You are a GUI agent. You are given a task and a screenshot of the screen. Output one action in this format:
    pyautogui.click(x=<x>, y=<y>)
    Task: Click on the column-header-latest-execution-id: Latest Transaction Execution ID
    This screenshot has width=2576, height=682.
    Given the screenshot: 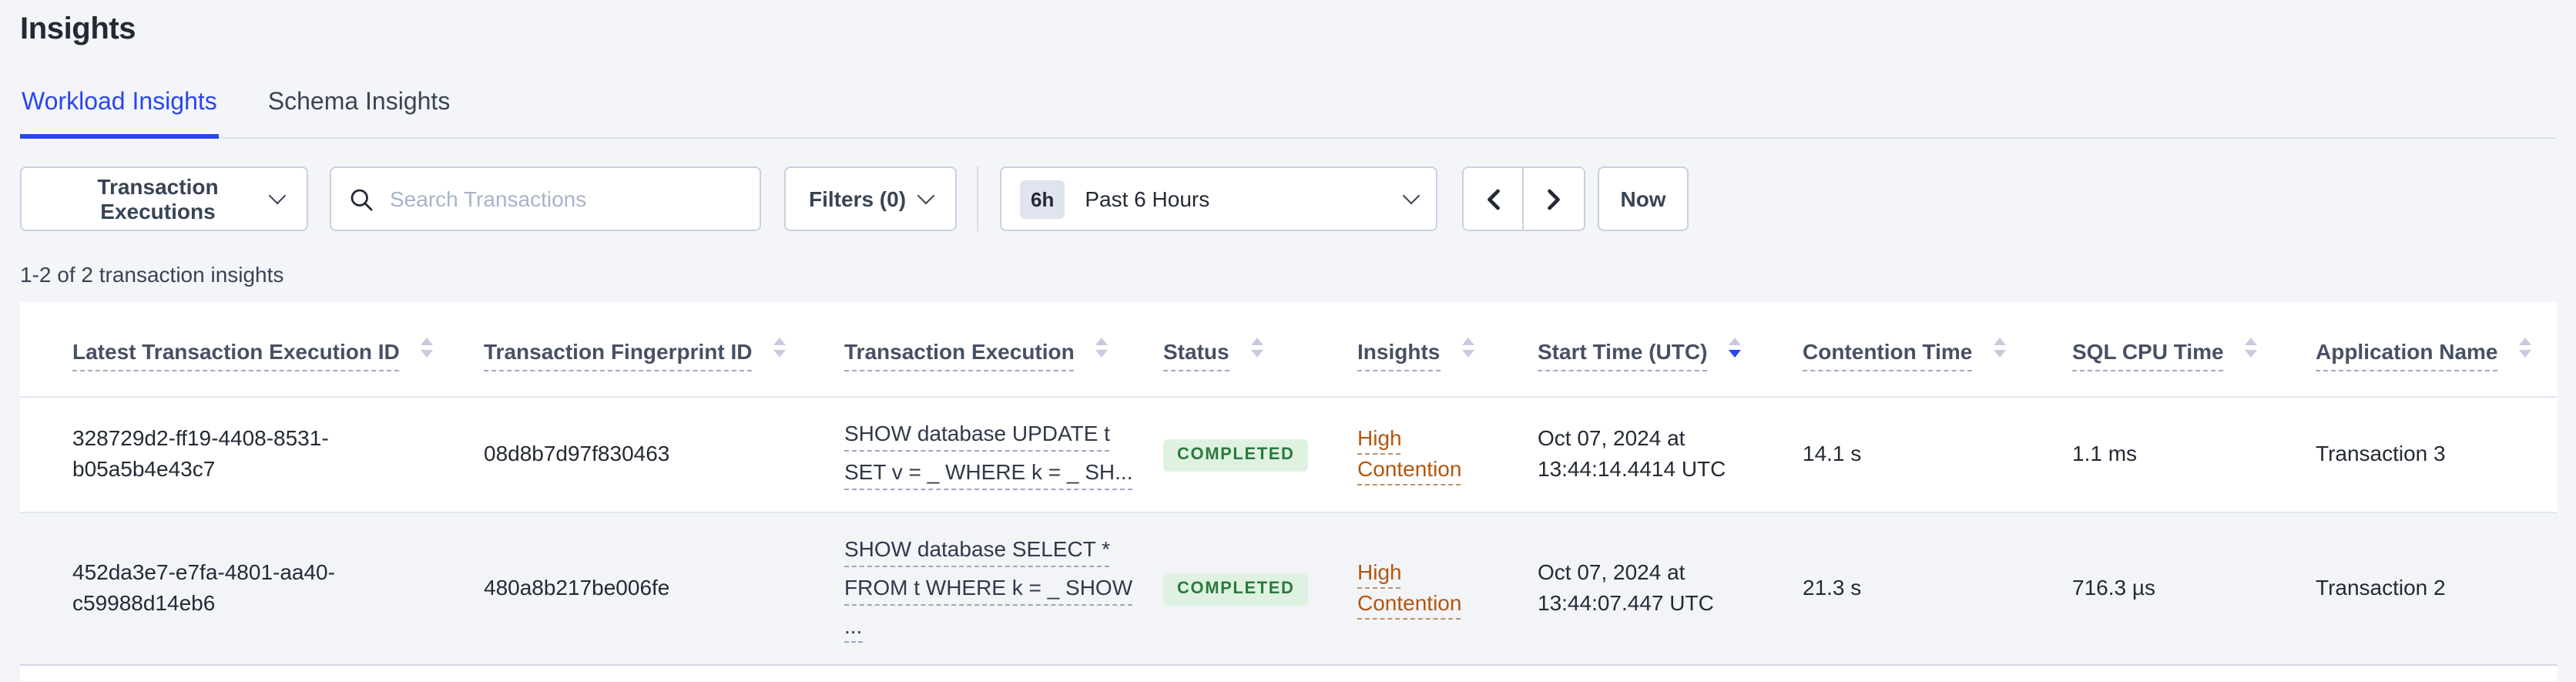 What is the action you would take?
    pyautogui.click(x=252, y=349)
    